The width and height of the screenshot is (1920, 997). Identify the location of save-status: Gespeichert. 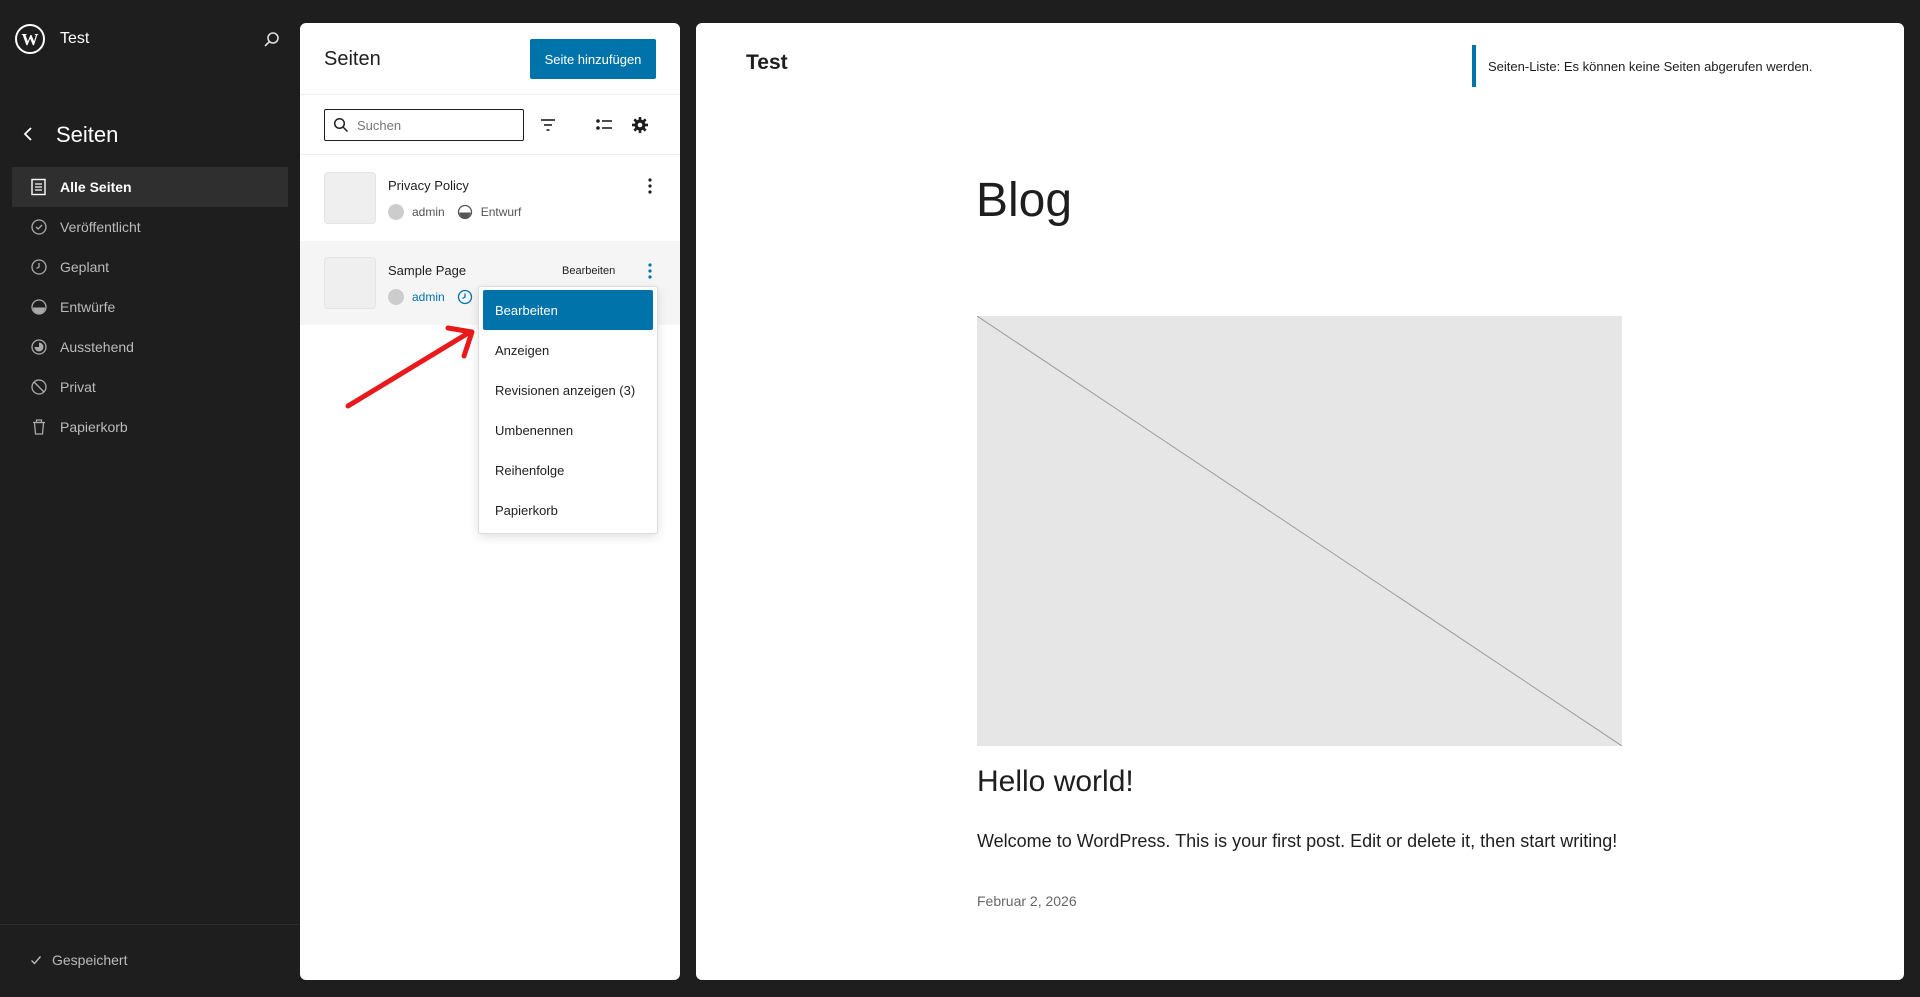
(78, 960).